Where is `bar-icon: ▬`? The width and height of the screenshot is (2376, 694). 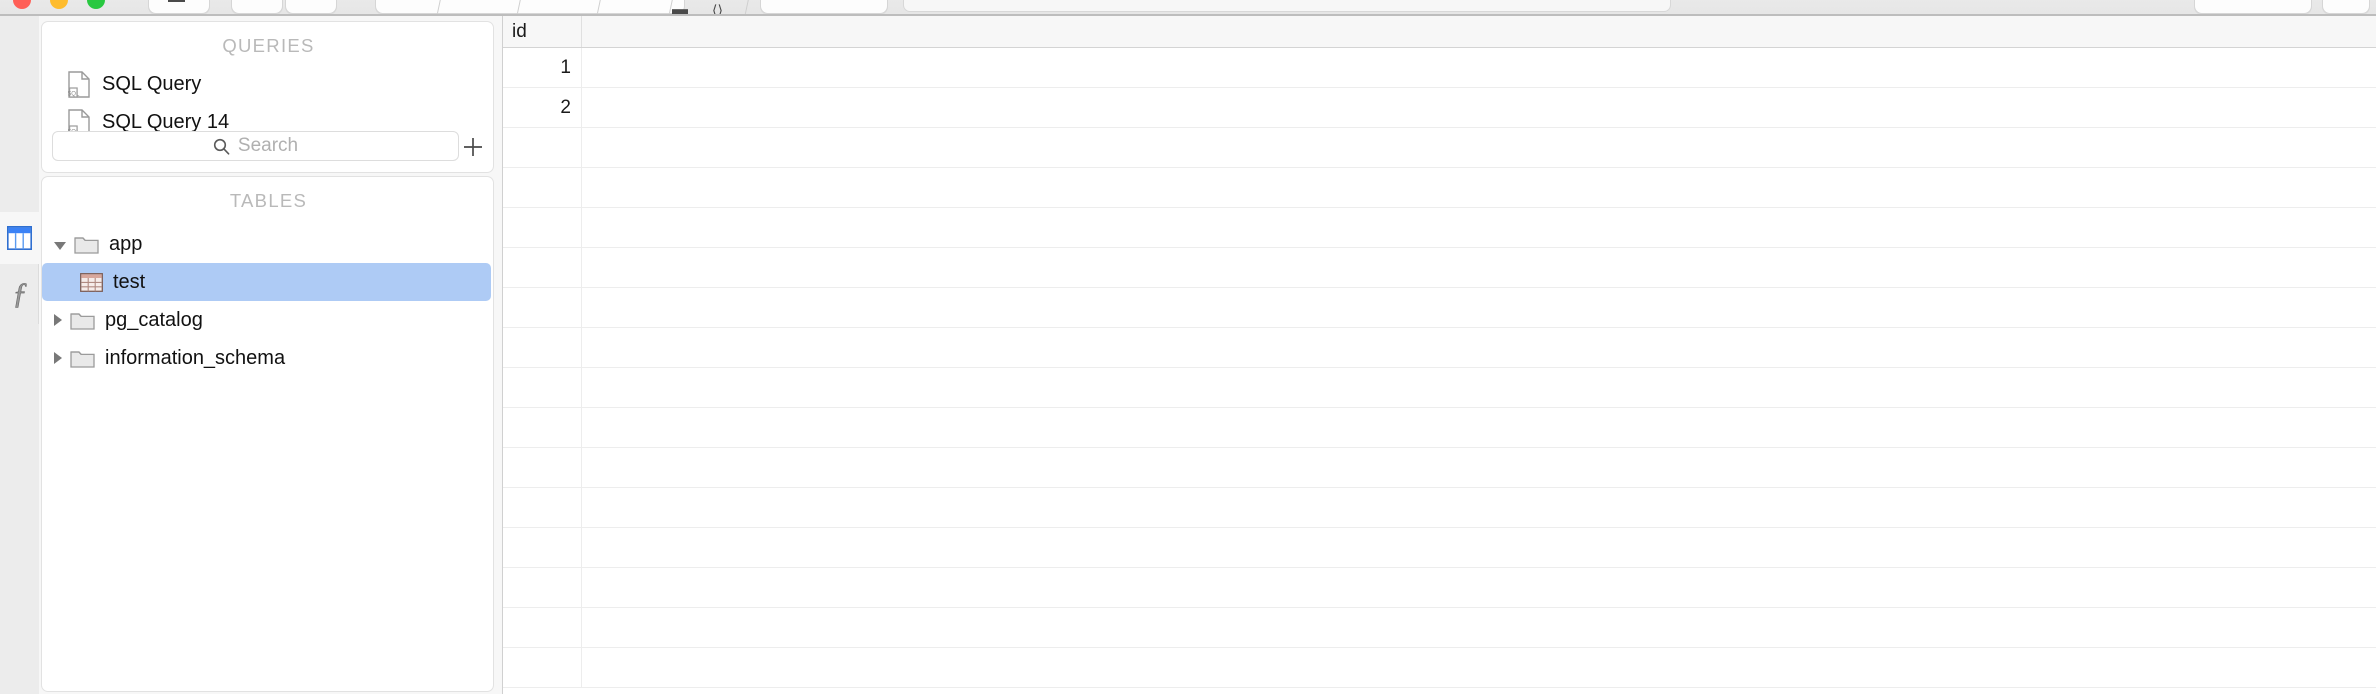 bar-icon: ▬ is located at coordinates (2234, 1).